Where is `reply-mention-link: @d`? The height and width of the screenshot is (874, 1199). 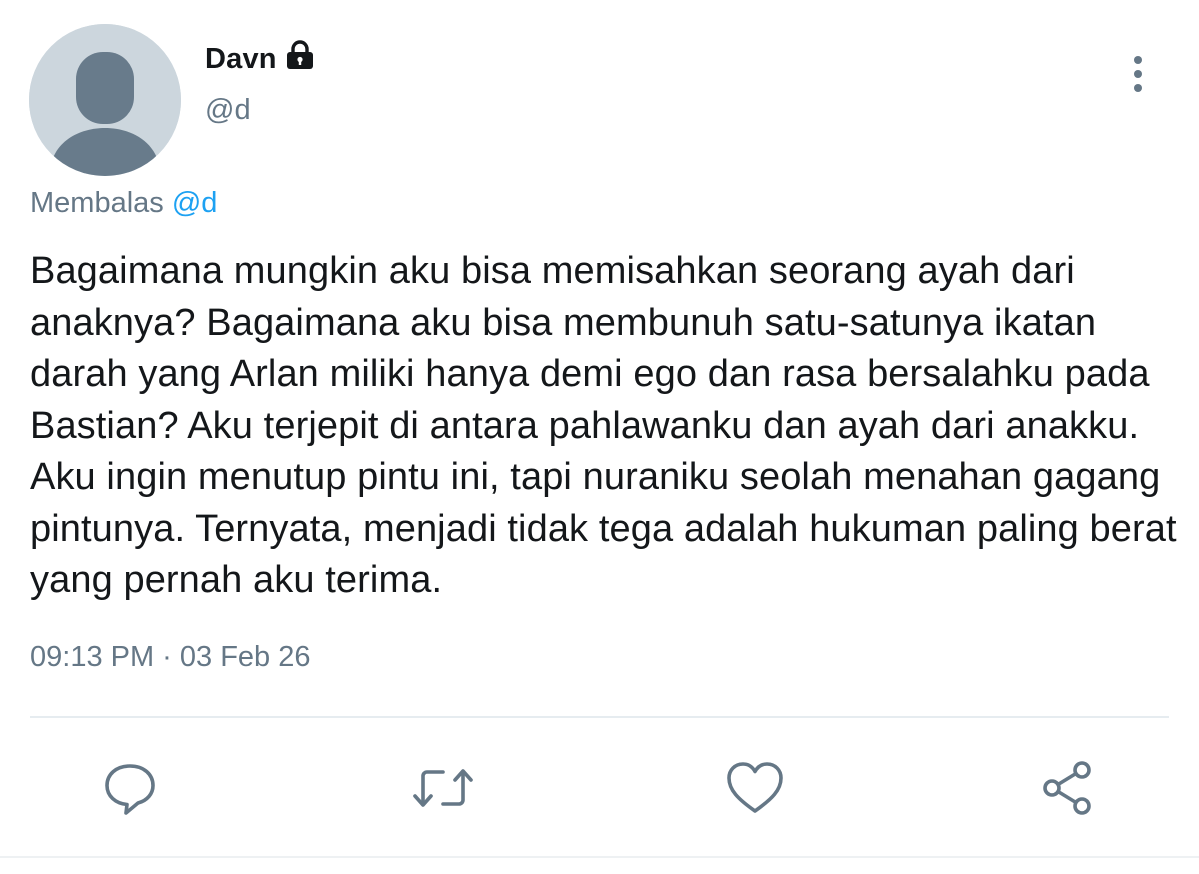 reply-mention-link: @d is located at coordinates (195, 203).